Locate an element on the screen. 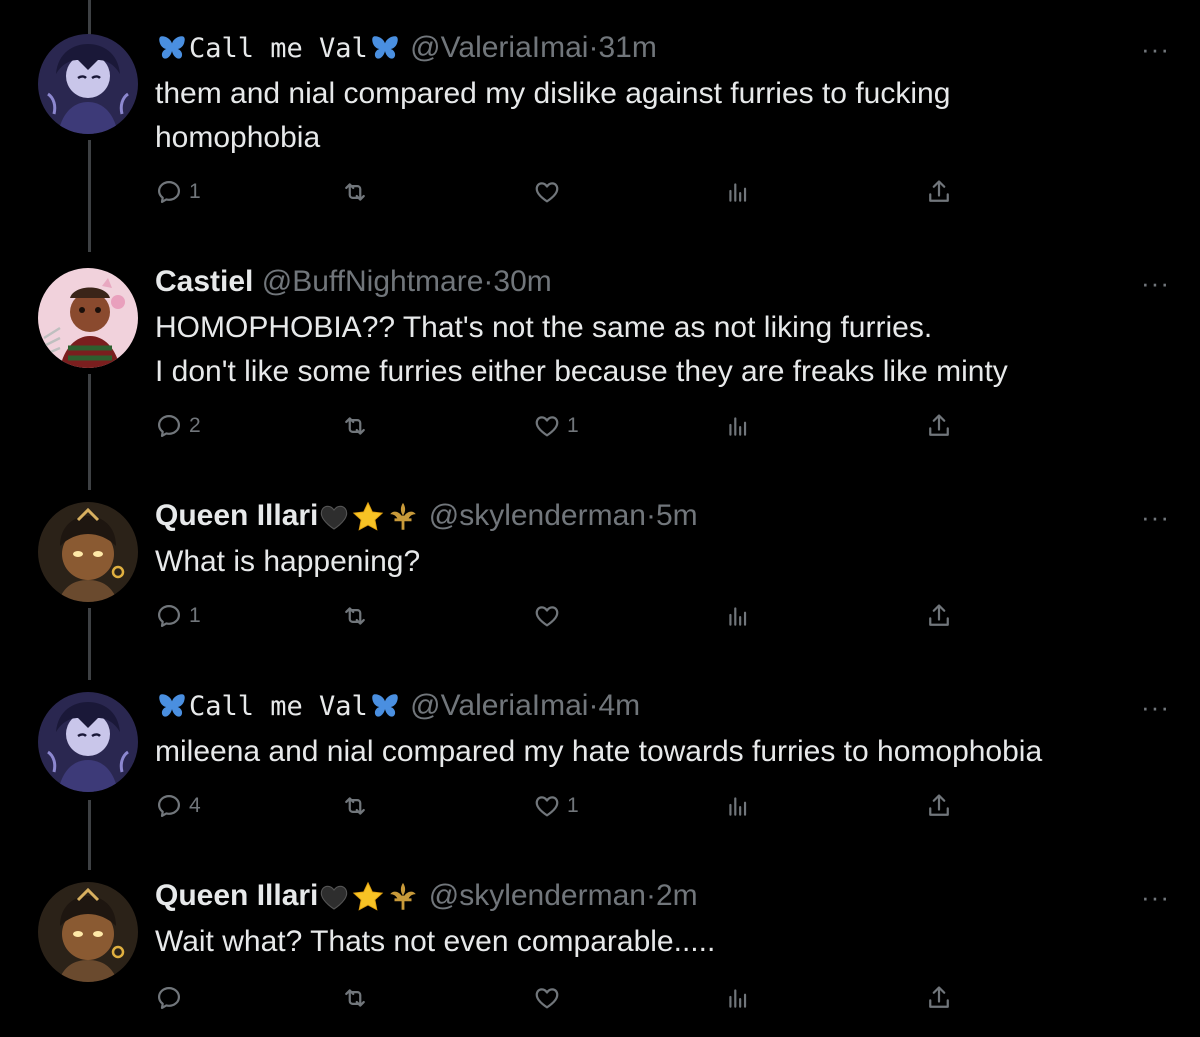 Image resolution: width=1200 pixels, height=1037 pixels. freddy-krueger-avatar-icon is located at coordinates (88, 318).